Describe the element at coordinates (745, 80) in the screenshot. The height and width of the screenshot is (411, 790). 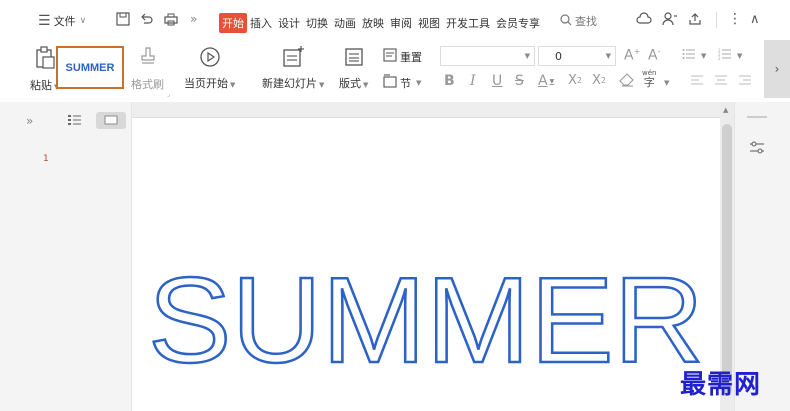
I see `align-right-icon` at that location.